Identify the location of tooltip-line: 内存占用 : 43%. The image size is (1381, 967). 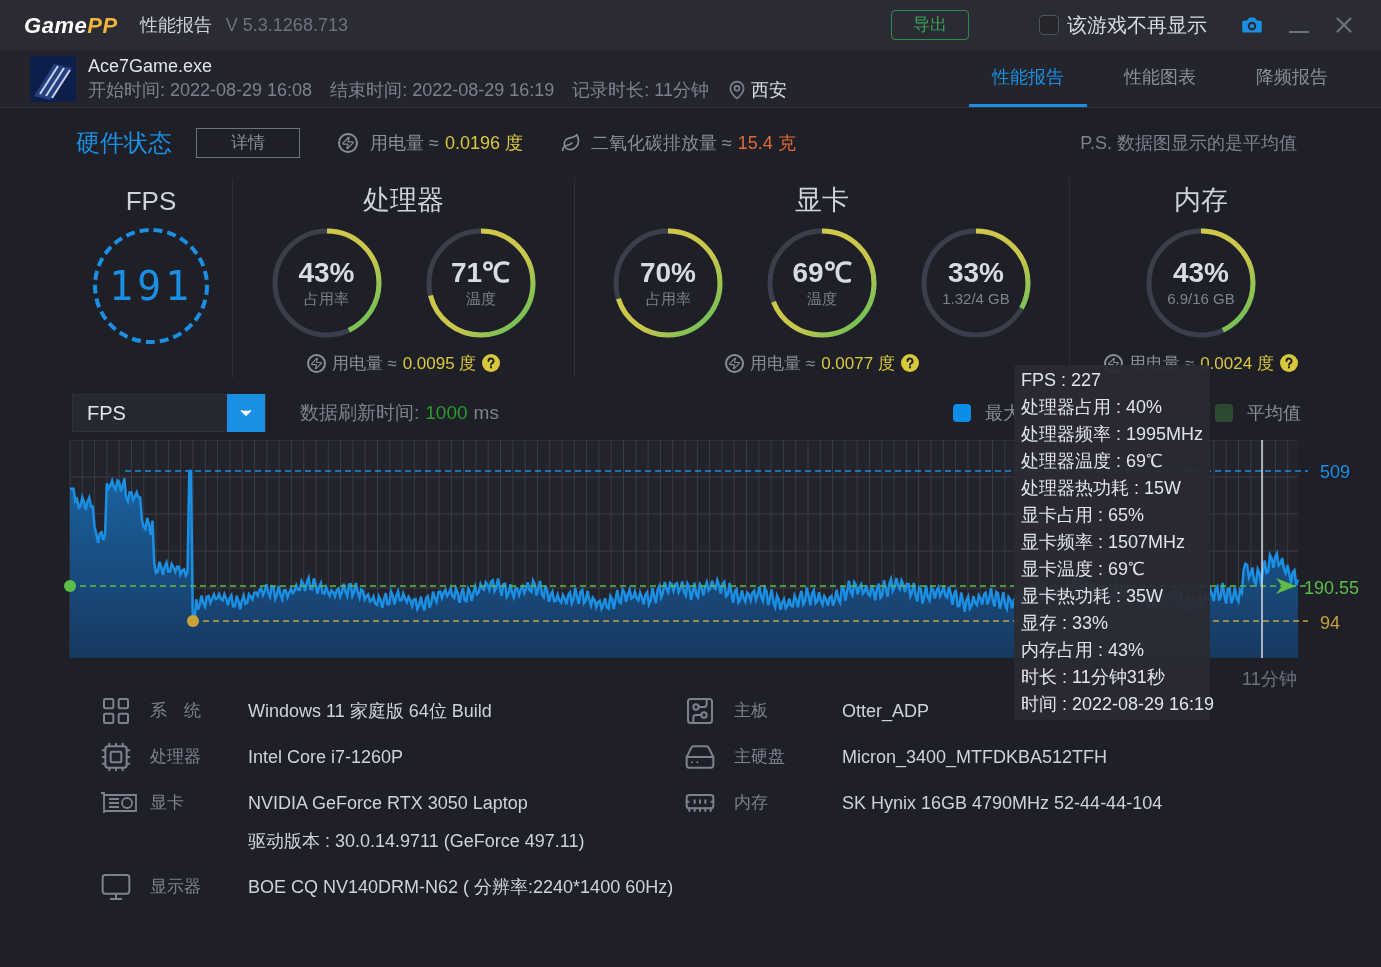
(1083, 650).